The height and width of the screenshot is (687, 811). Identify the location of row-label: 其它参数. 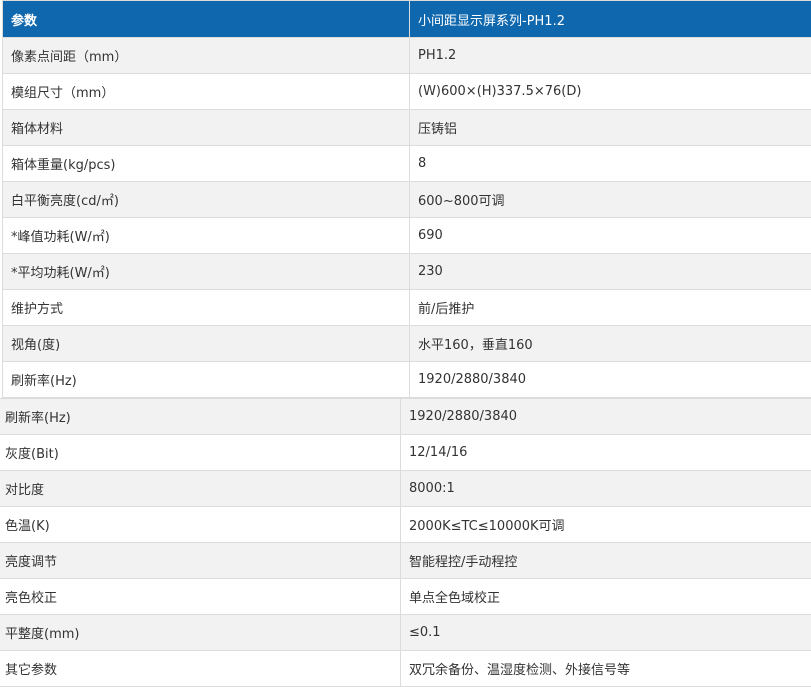
(200, 668).